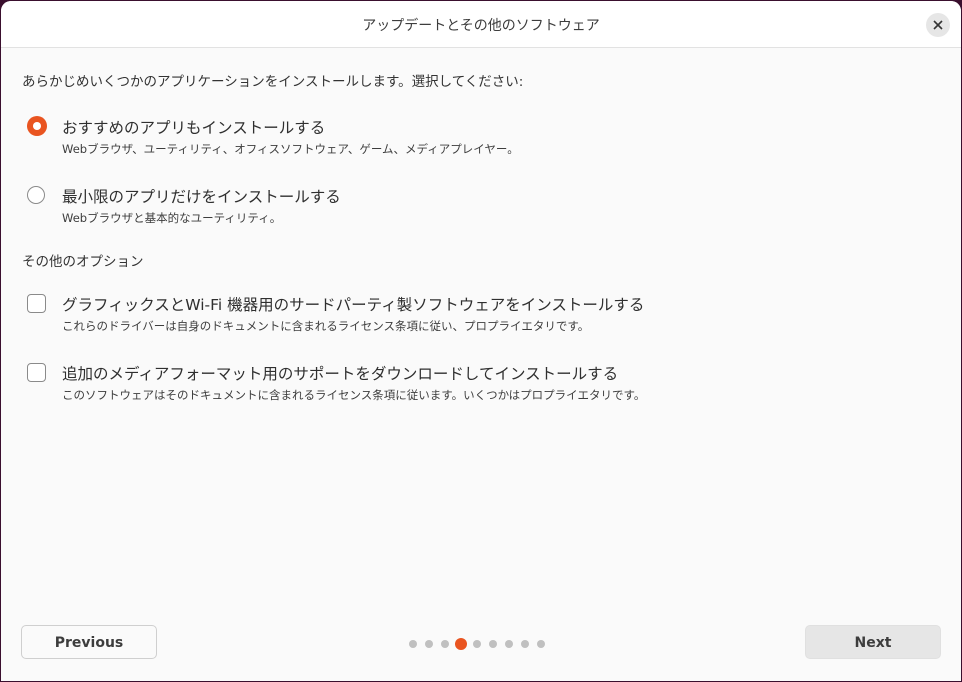  Describe the element at coordinates (273, 82) in the screenshot. I see `intro-text: あらかじめいくつかのアプリケーションをインストールします。選択してください:` at that location.